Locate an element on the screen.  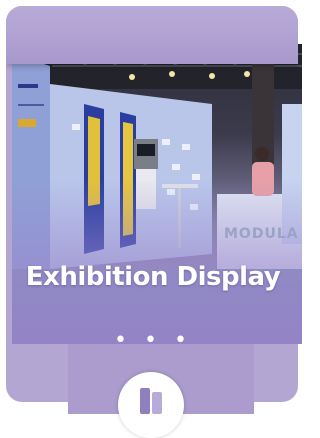
booth-sign-text: MODULA is located at coordinates (261, 234).